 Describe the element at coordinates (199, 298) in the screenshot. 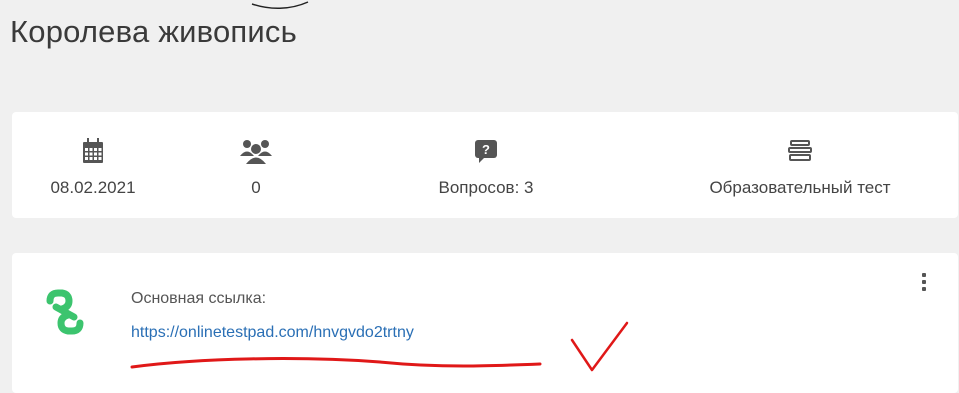

I see `link-label: Основная ссылка:` at that location.